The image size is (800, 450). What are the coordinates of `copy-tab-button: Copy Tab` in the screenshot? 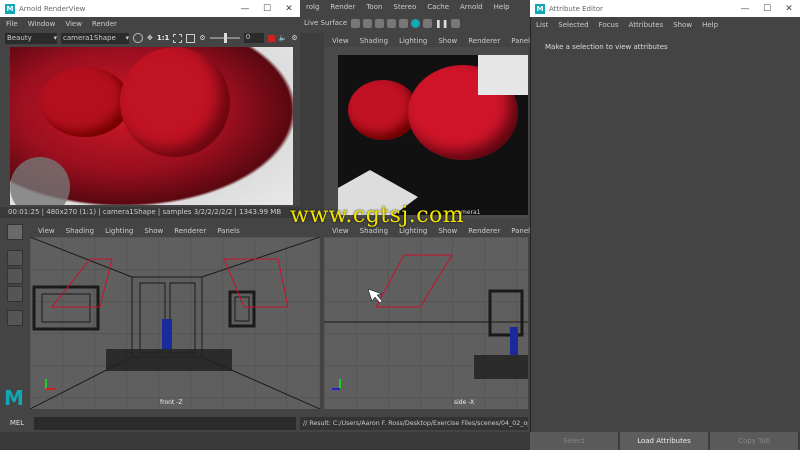 It's located at (754, 441).